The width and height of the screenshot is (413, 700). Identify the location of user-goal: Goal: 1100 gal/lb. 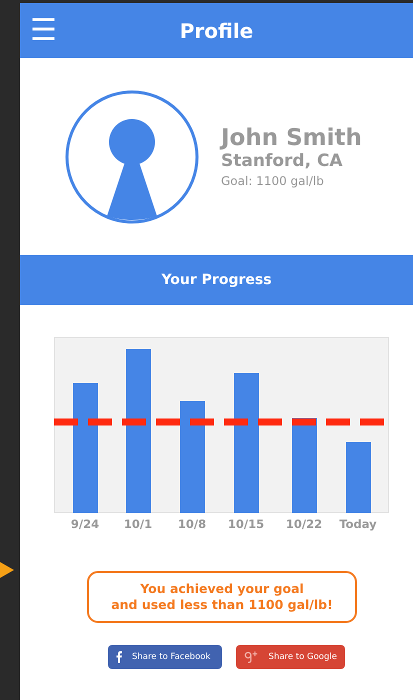
(273, 181).